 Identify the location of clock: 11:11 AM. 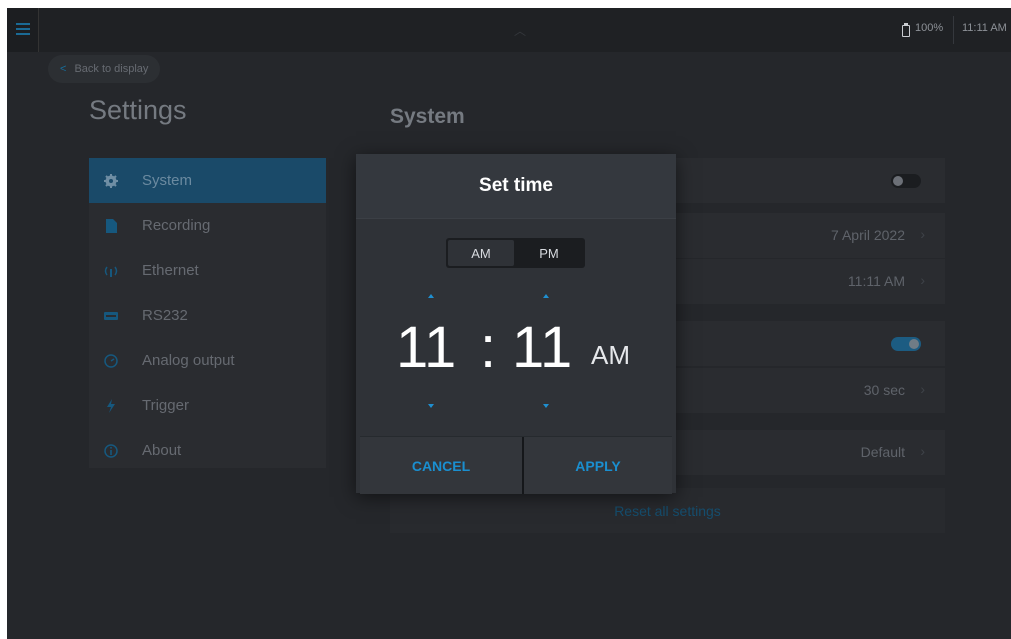
(984, 28).